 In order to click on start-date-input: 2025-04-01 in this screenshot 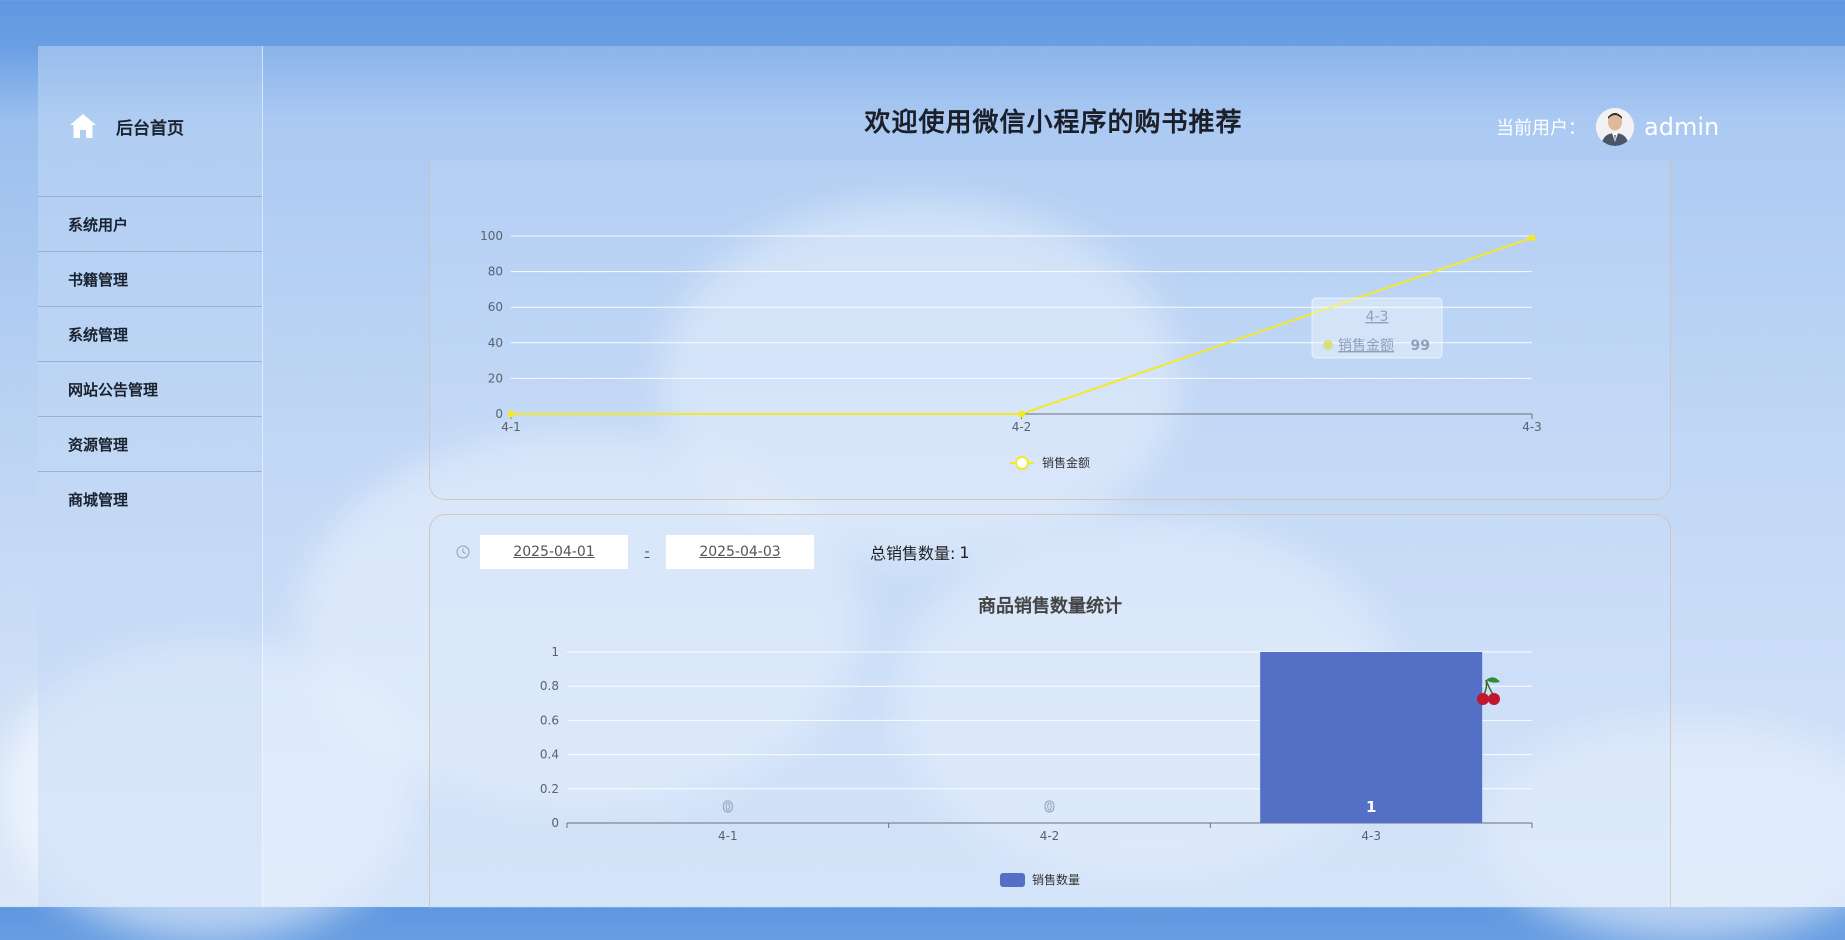, I will do `click(554, 552)`.